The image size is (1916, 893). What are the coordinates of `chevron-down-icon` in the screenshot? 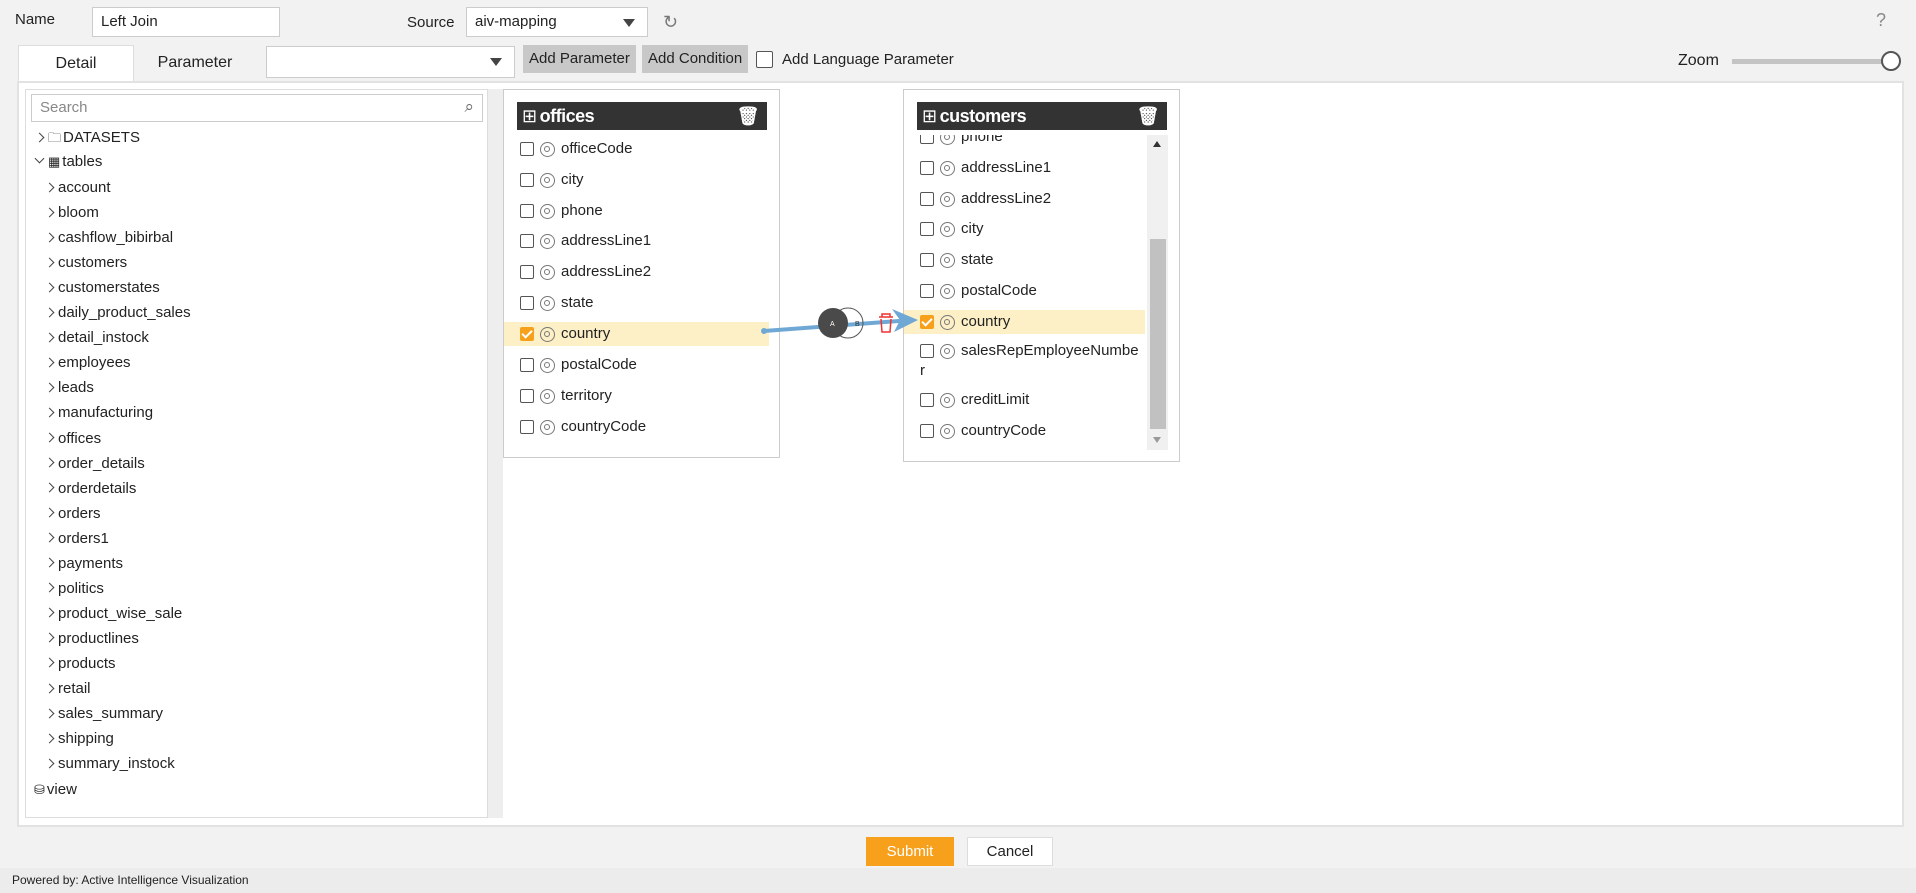 It's located at (39, 158).